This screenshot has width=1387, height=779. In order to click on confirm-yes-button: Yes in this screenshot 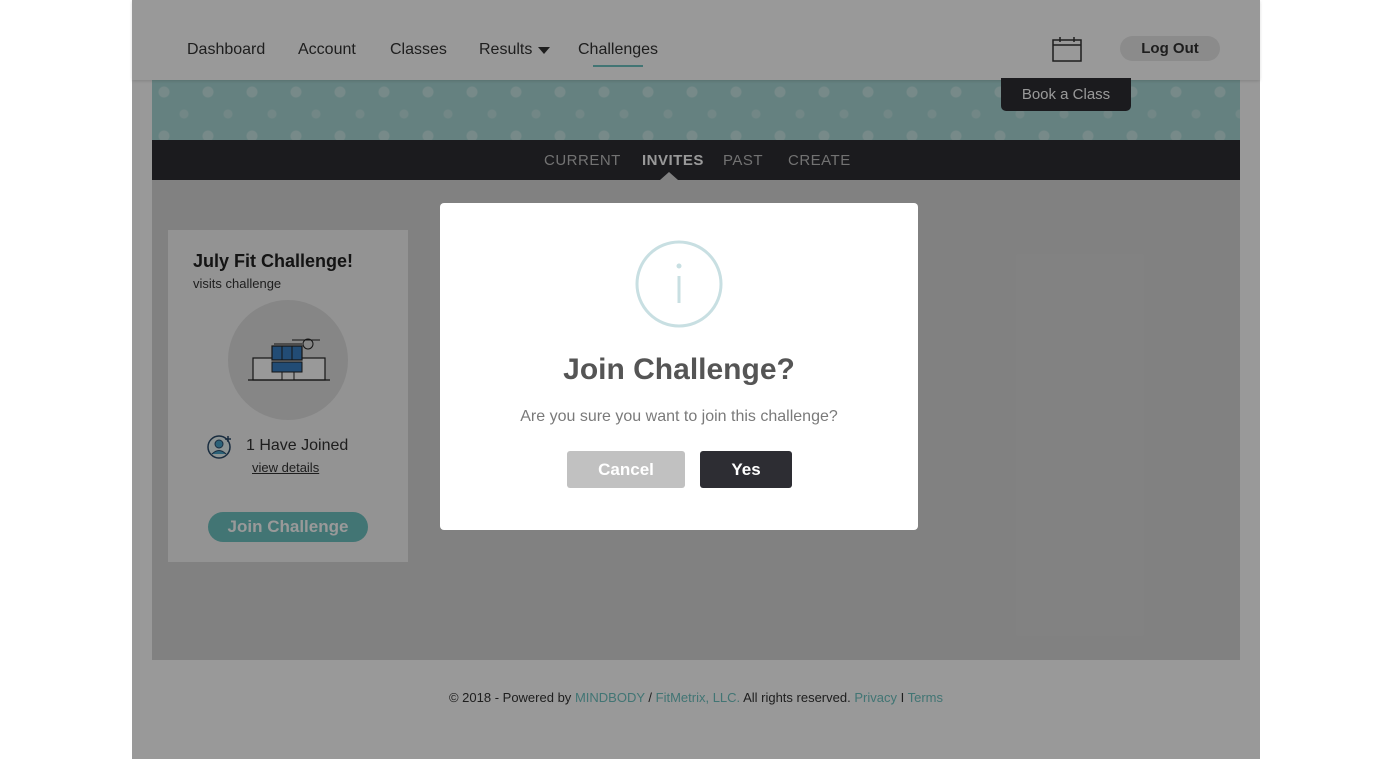, I will do `click(746, 469)`.